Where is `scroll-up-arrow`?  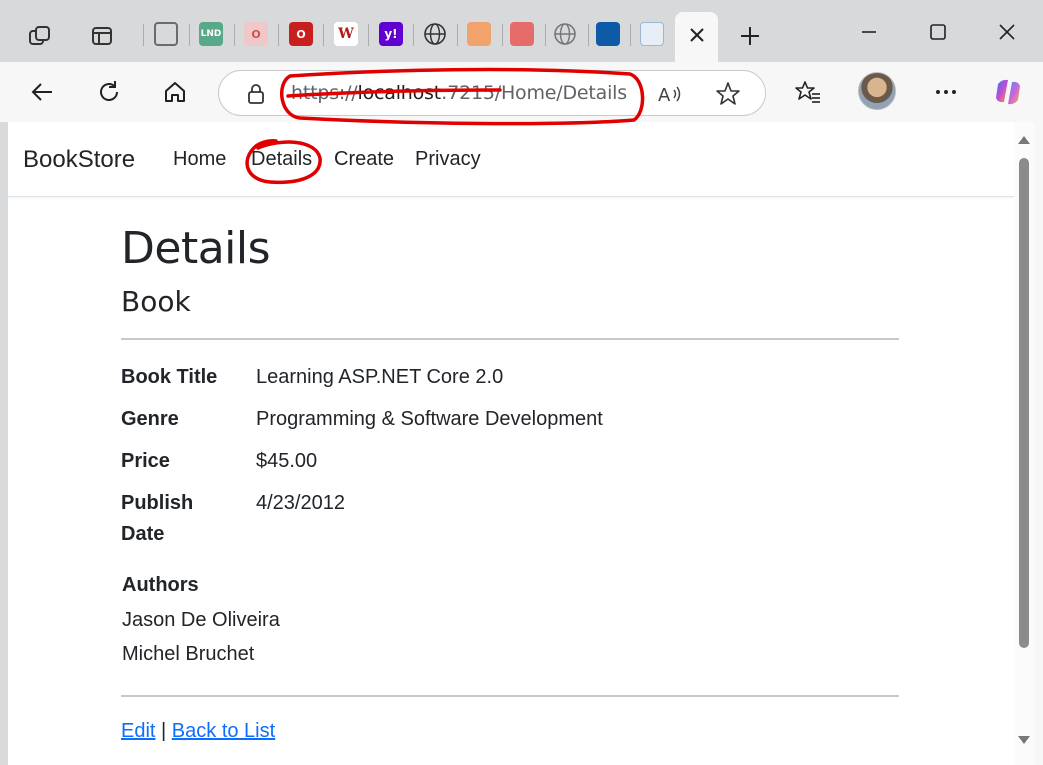 scroll-up-arrow is located at coordinates (1024, 140).